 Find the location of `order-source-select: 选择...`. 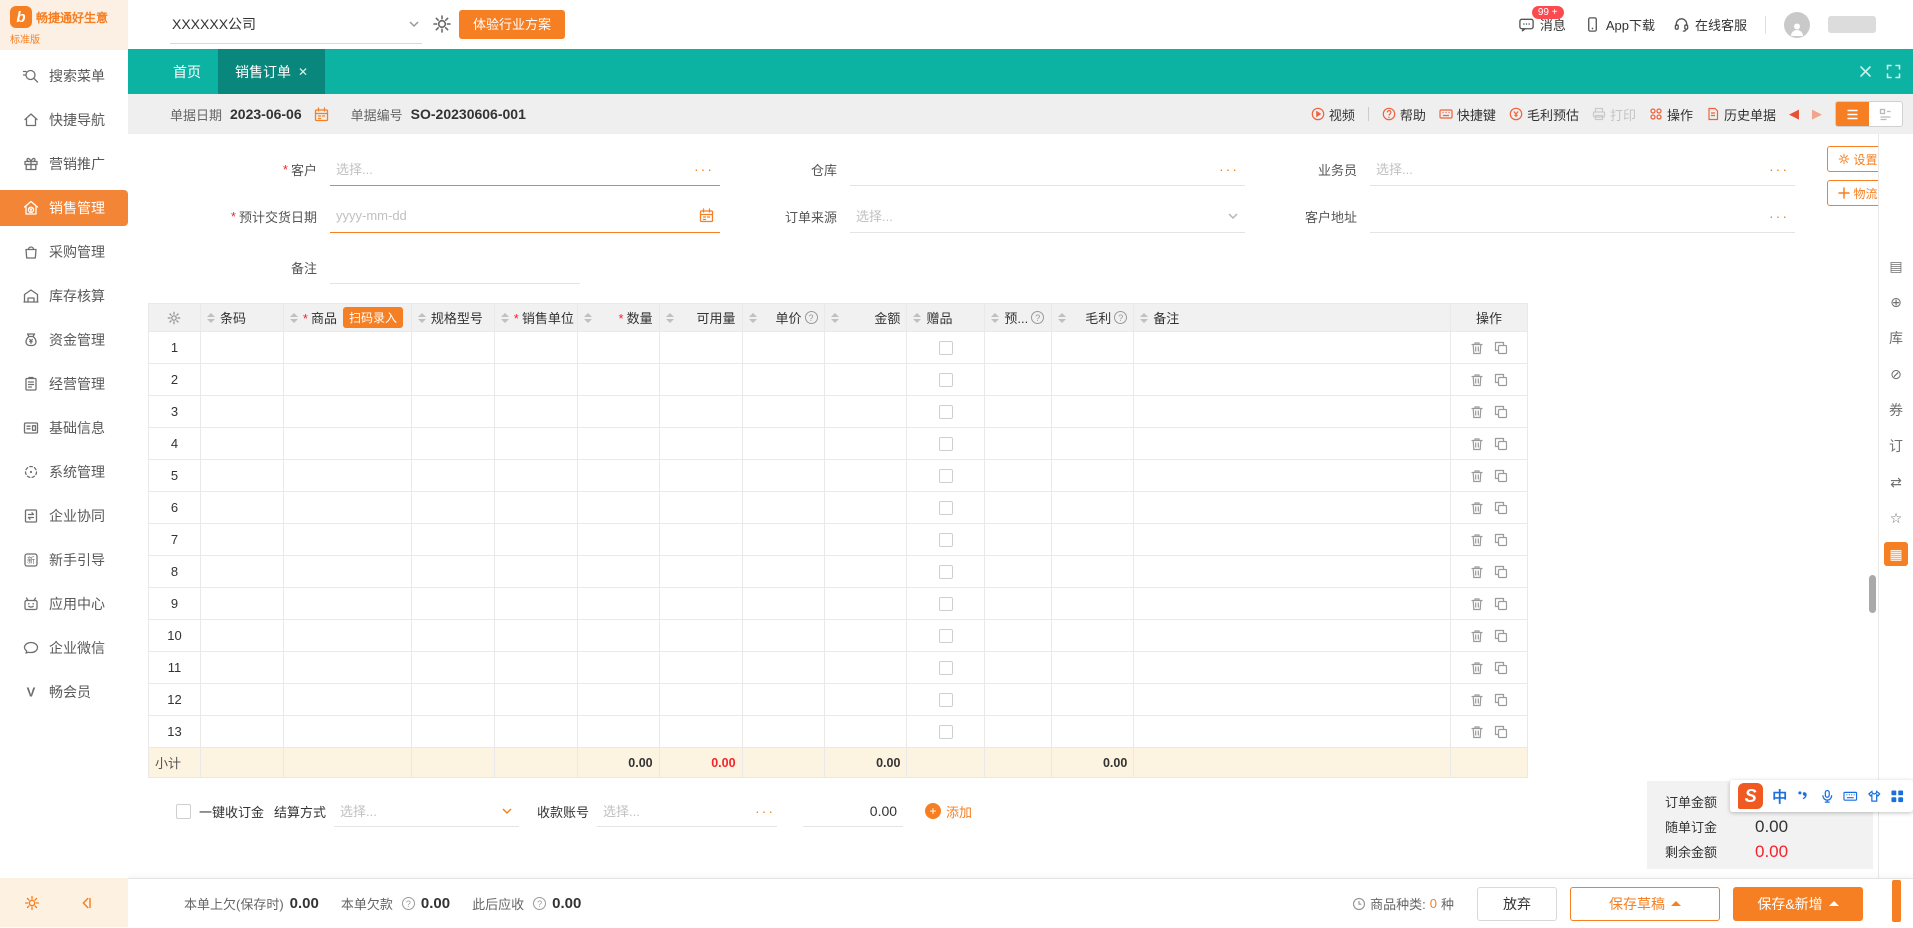

order-source-select: 选择... is located at coordinates (1047, 216).